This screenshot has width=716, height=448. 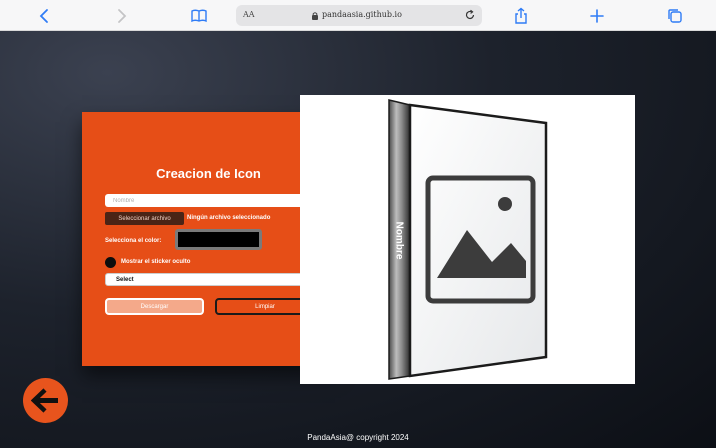 I want to click on url-text: pandaasia.github.io, so click(x=362, y=14).